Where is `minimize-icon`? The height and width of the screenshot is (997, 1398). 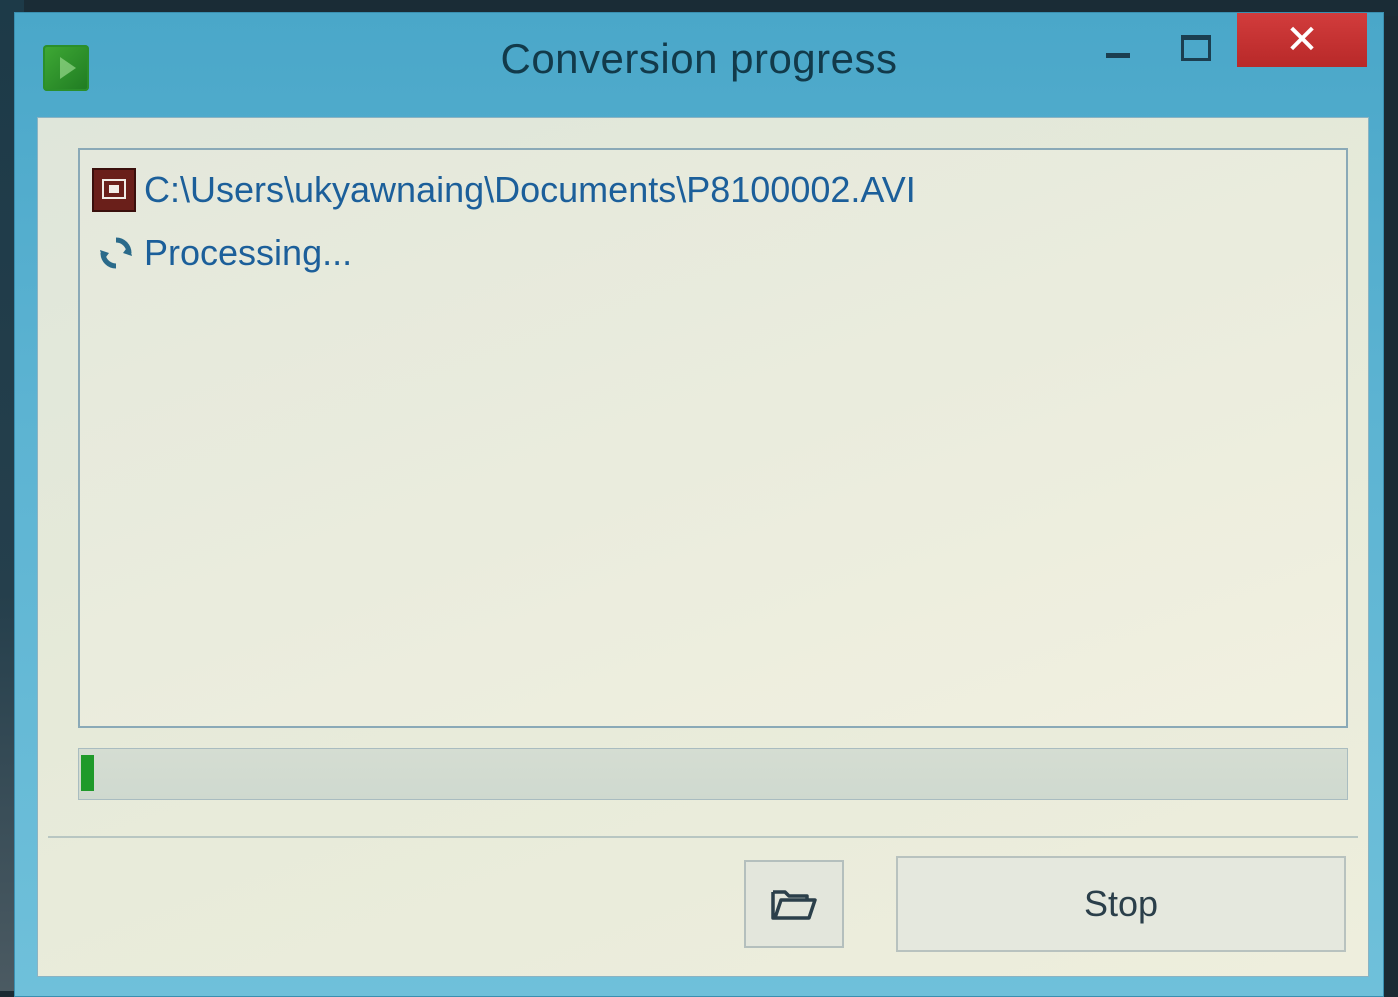
minimize-icon is located at coordinates (1118, 55).